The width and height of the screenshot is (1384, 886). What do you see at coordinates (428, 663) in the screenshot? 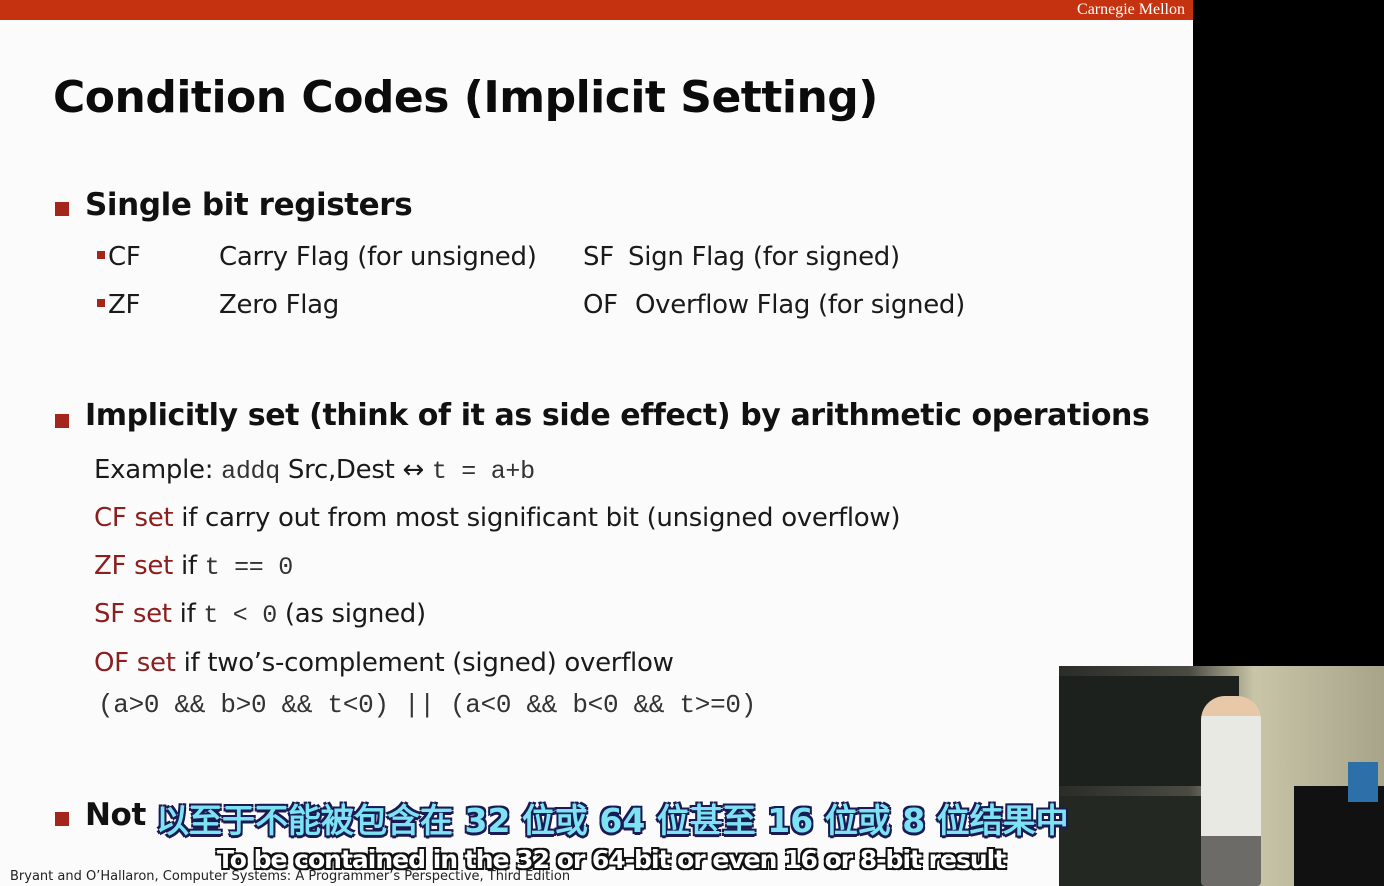
I see `of-rule-text: if two’s-complement (signed) overflow` at bounding box center [428, 663].